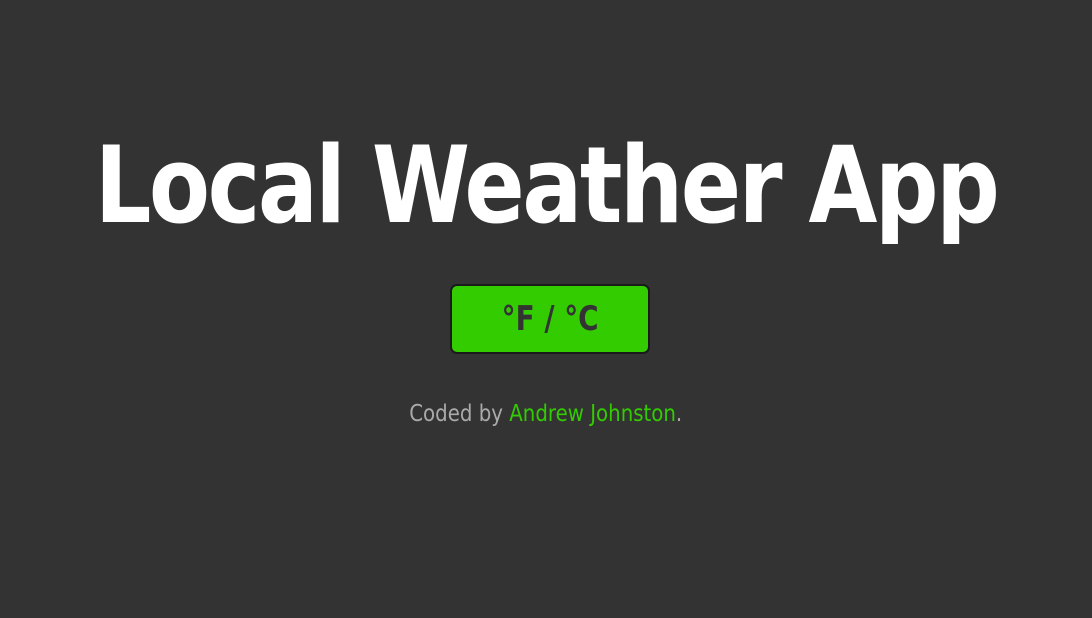 The image size is (1092, 618). I want to click on unit-toggle-label: °F / °C, so click(550, 319).